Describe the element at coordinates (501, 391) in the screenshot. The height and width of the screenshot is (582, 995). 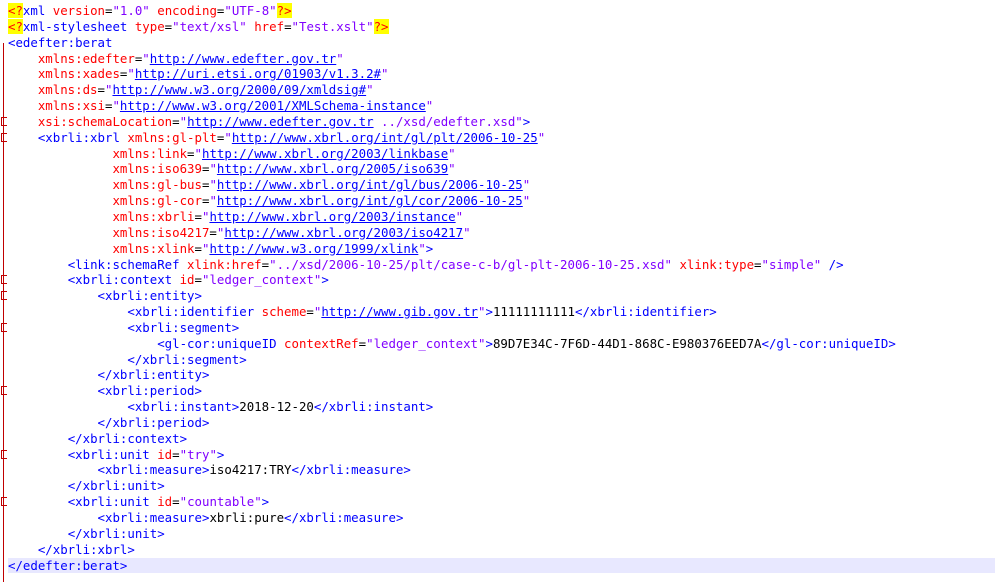
I see `code-line: <xbrli:period>` at that location.